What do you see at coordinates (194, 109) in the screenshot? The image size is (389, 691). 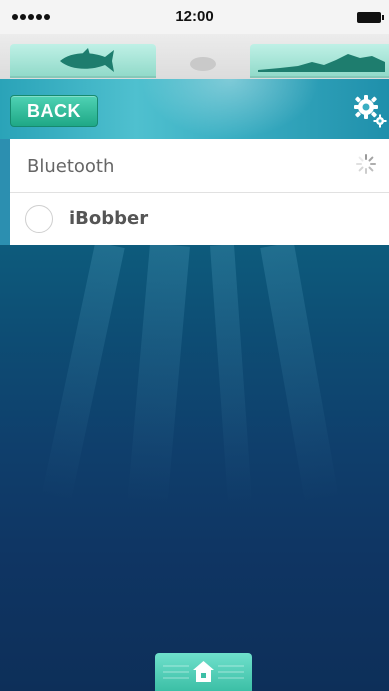 I see `header: BACK` at bounding box center [194, 109].